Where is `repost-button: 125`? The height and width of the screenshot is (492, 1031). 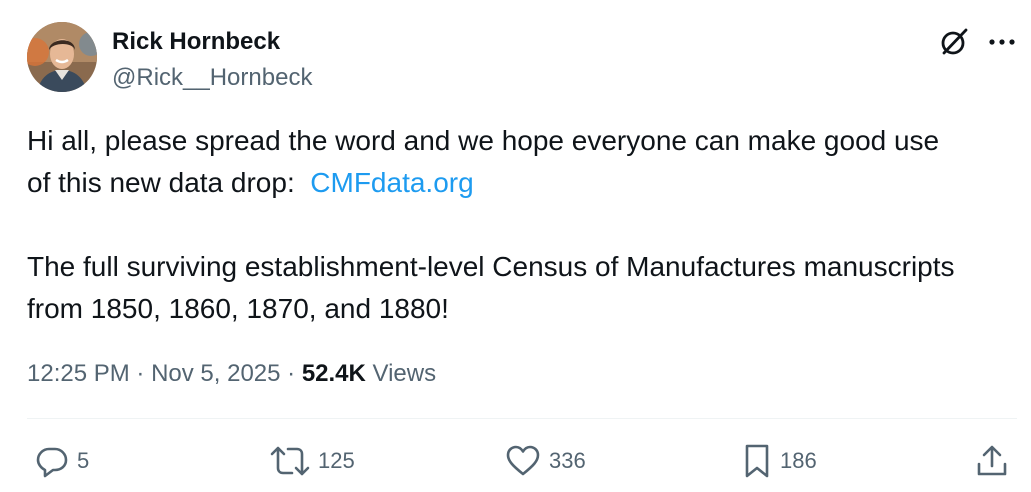
repost-button: 125 is located at coordinates (312, 461).